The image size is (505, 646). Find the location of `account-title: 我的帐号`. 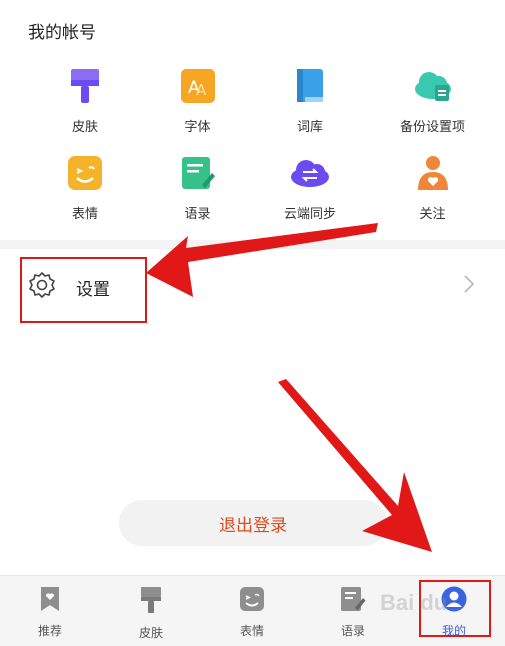

account-title: 我的帐号 is located at coordinates (62, 32).